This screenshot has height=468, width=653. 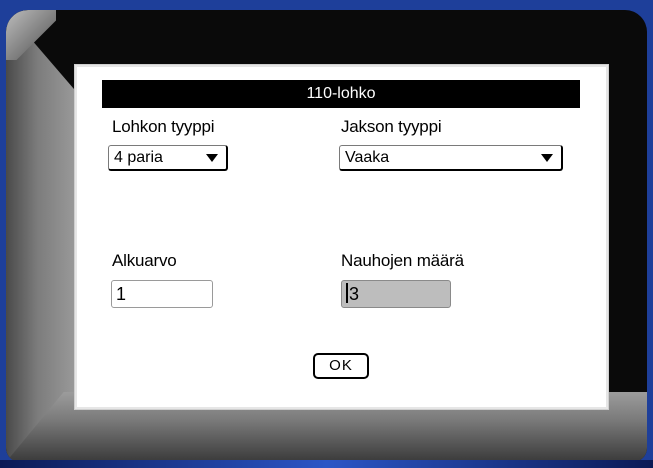 What do you see at coordinates (451, 158) in the screenshot?
I see `sequence-type-select: Vaaka` at bounding box center [451, 158].